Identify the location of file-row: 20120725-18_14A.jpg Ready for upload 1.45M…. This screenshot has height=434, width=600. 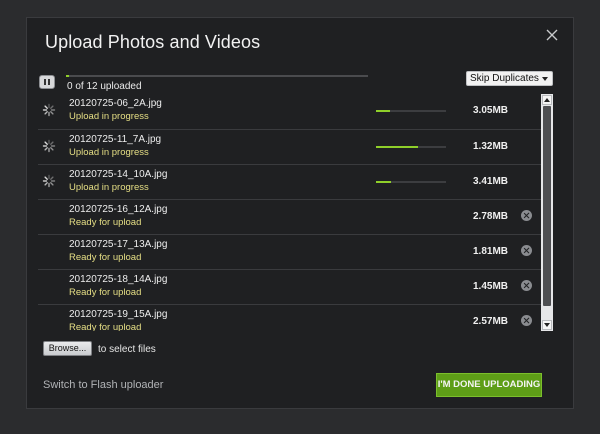
(289, 286).